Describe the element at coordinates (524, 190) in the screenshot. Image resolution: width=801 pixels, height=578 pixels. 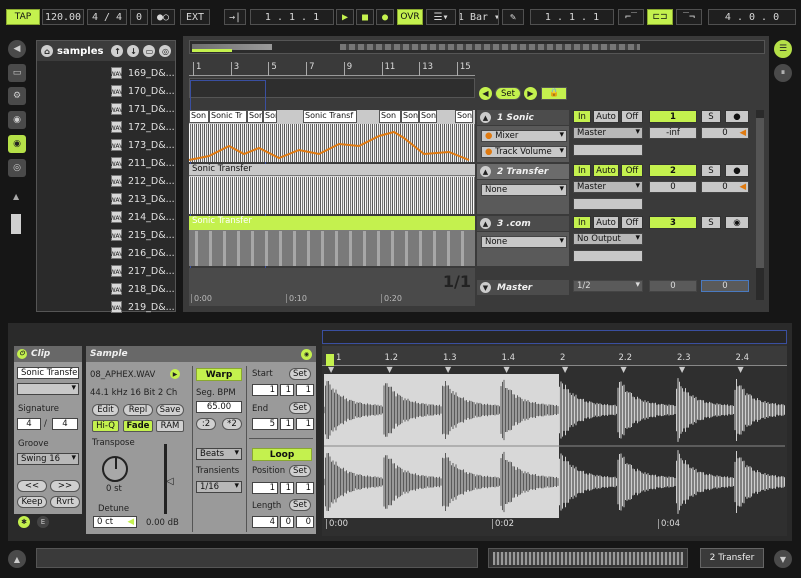
I see `track-2-device-chooser: None` at that location.